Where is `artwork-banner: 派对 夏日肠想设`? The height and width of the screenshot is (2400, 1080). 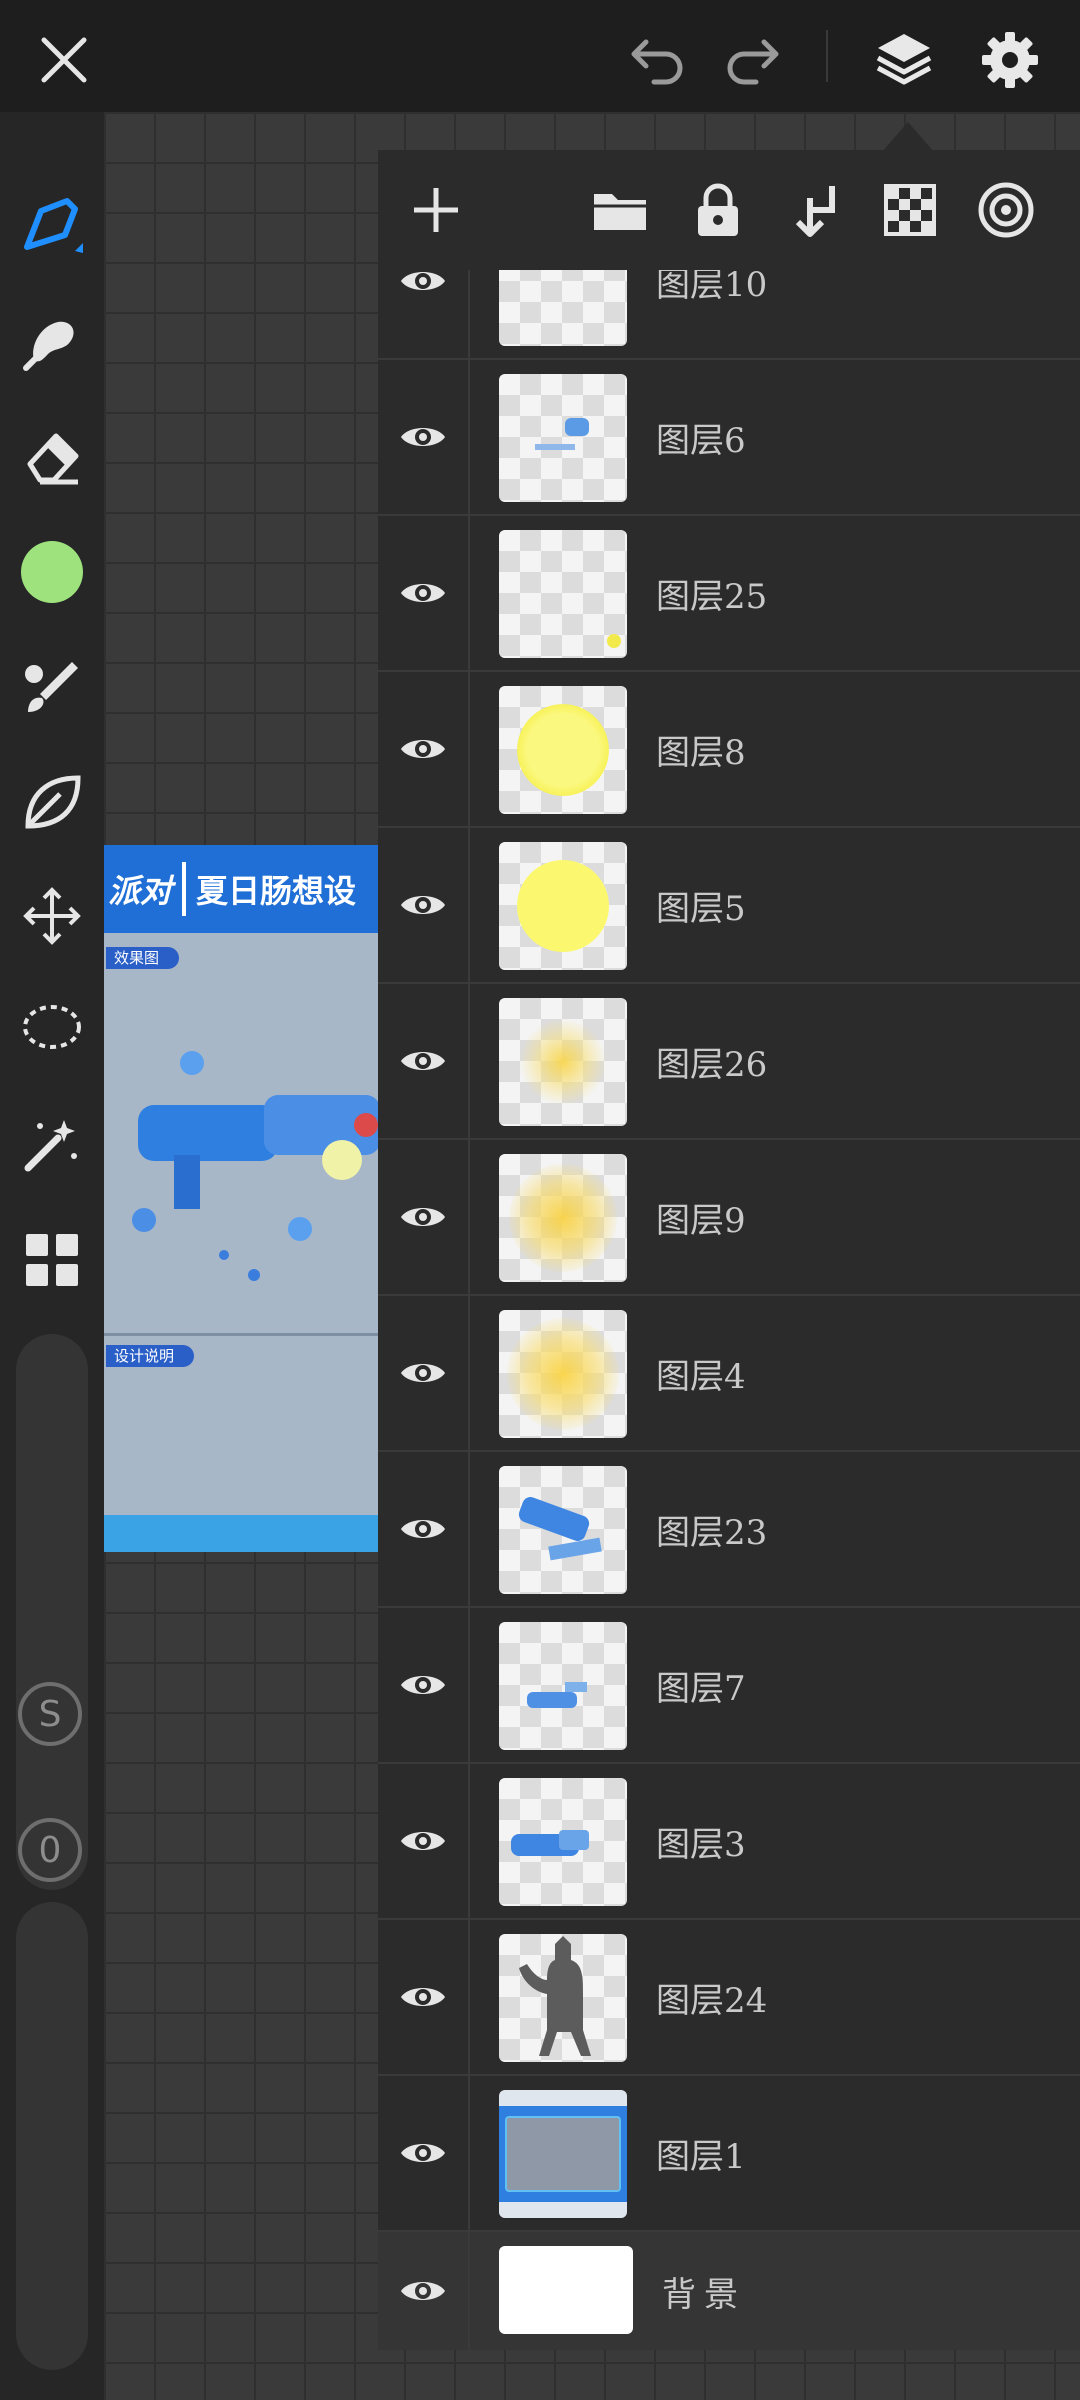
artwork-banner: 派对 夏日肠想设 is located at coordinates (242, 889).